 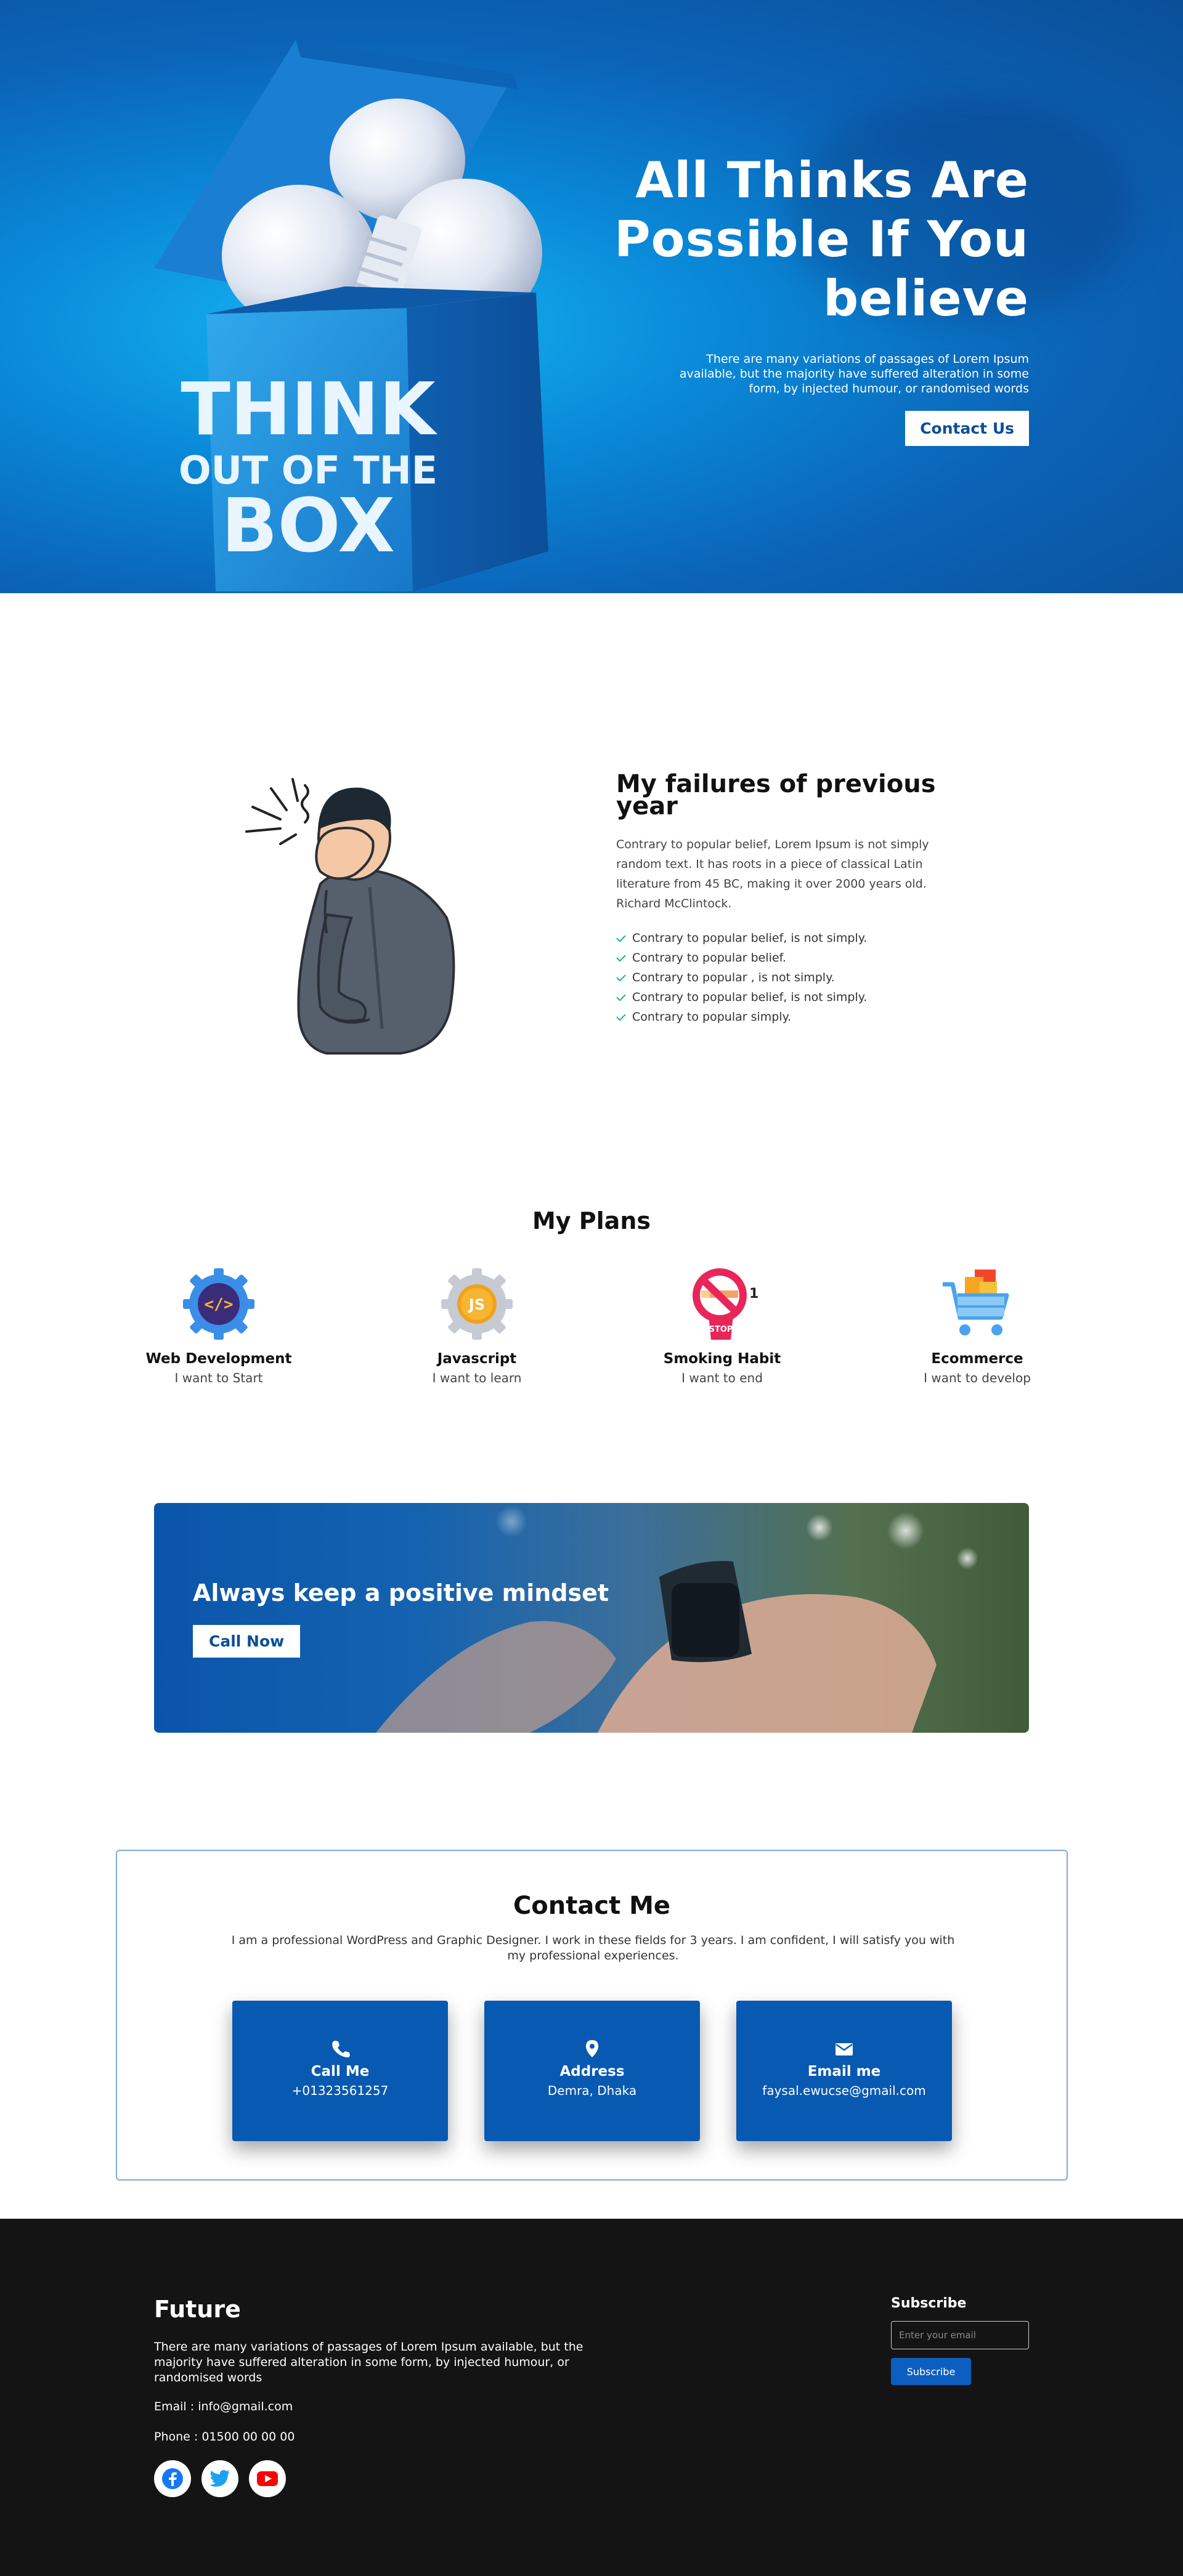 What do you see at coordinates (721, 1330) in the screenshot?
I see `stop-sign-text: STOP` at bounding box center [721, 1330].